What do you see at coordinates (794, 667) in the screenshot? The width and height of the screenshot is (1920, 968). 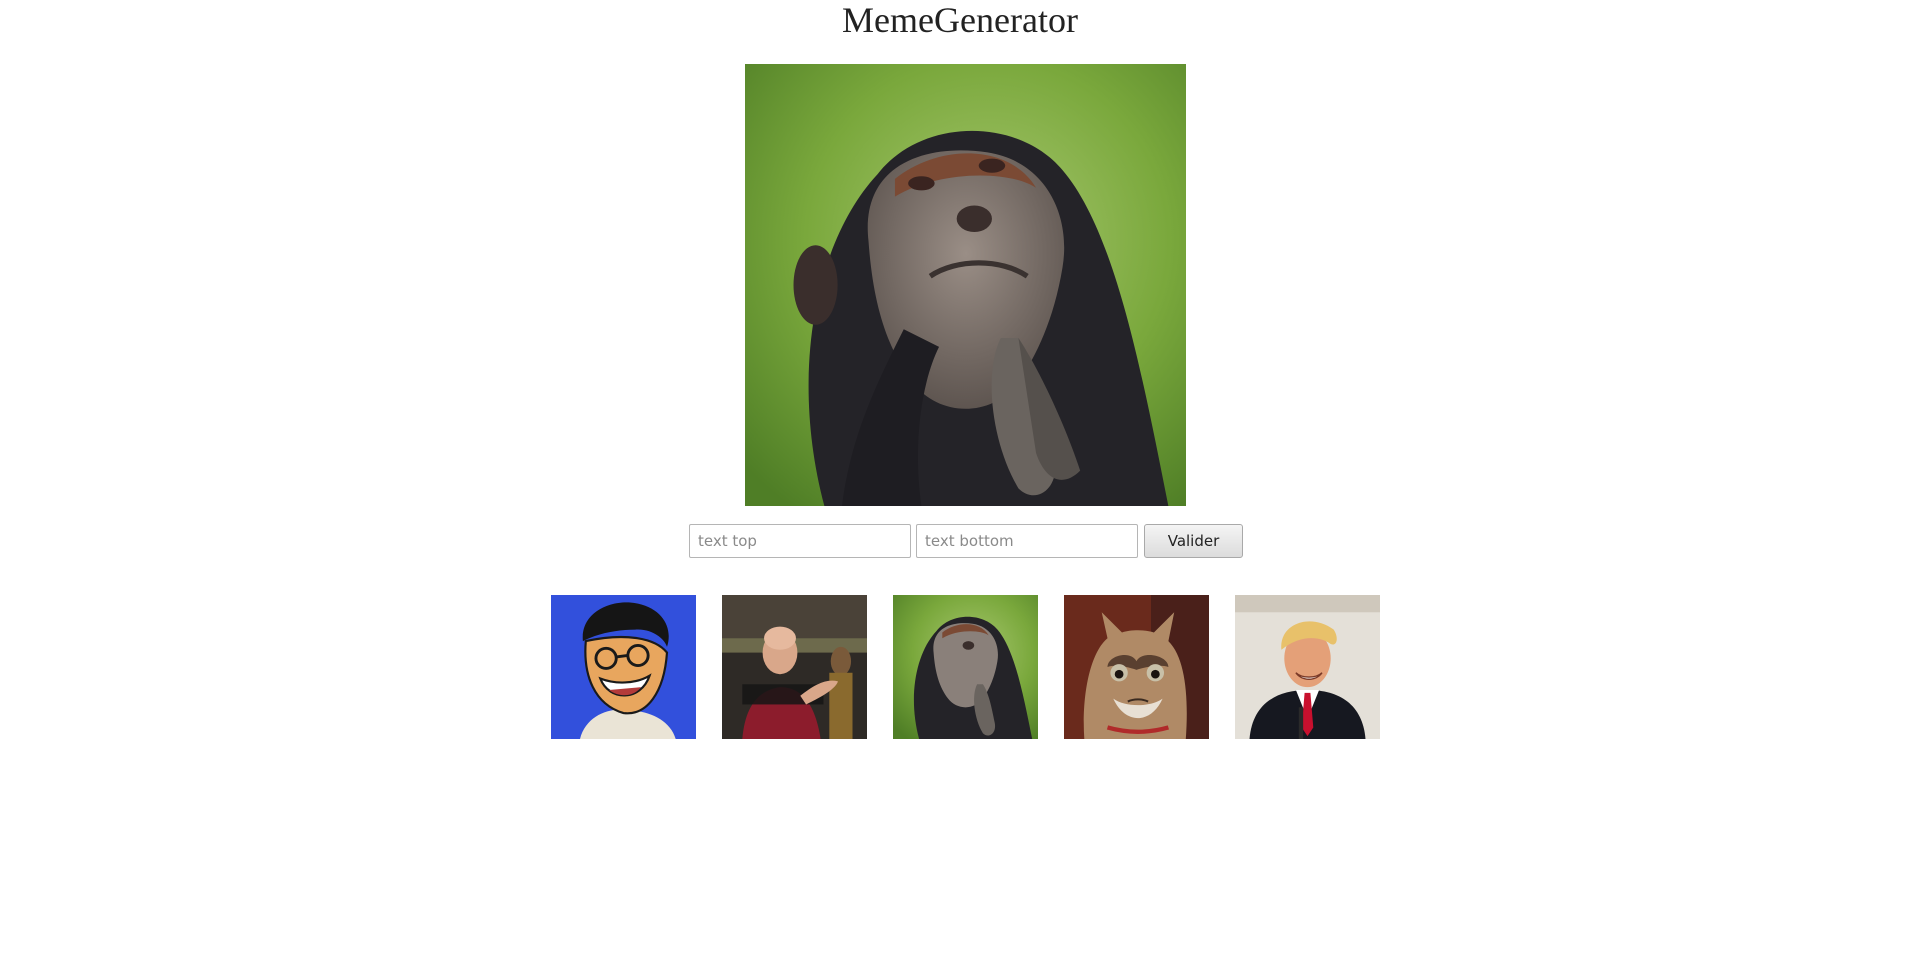 I see `meme-thumbnail-captain` at bounding box center [794, 667].